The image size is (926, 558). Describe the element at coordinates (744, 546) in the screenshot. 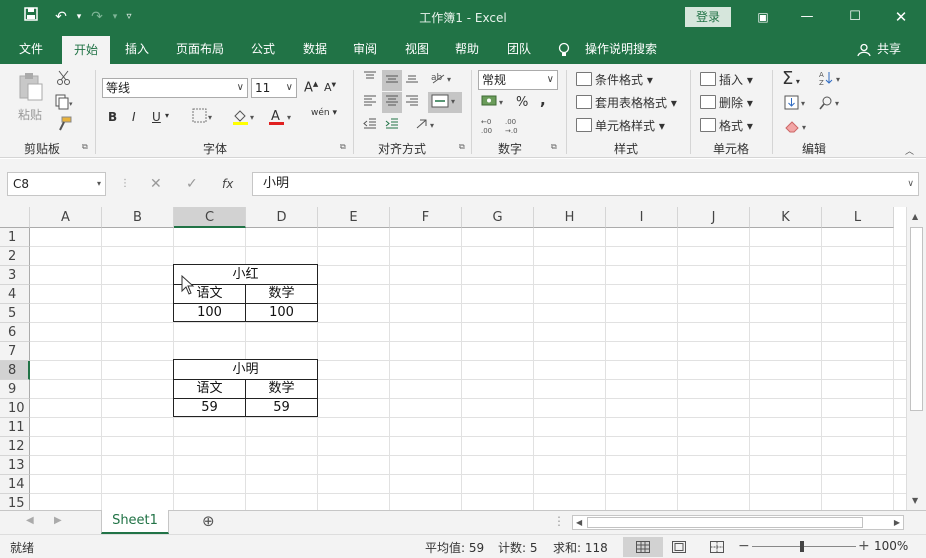

I see `zoom-out-icon: −` at that location.